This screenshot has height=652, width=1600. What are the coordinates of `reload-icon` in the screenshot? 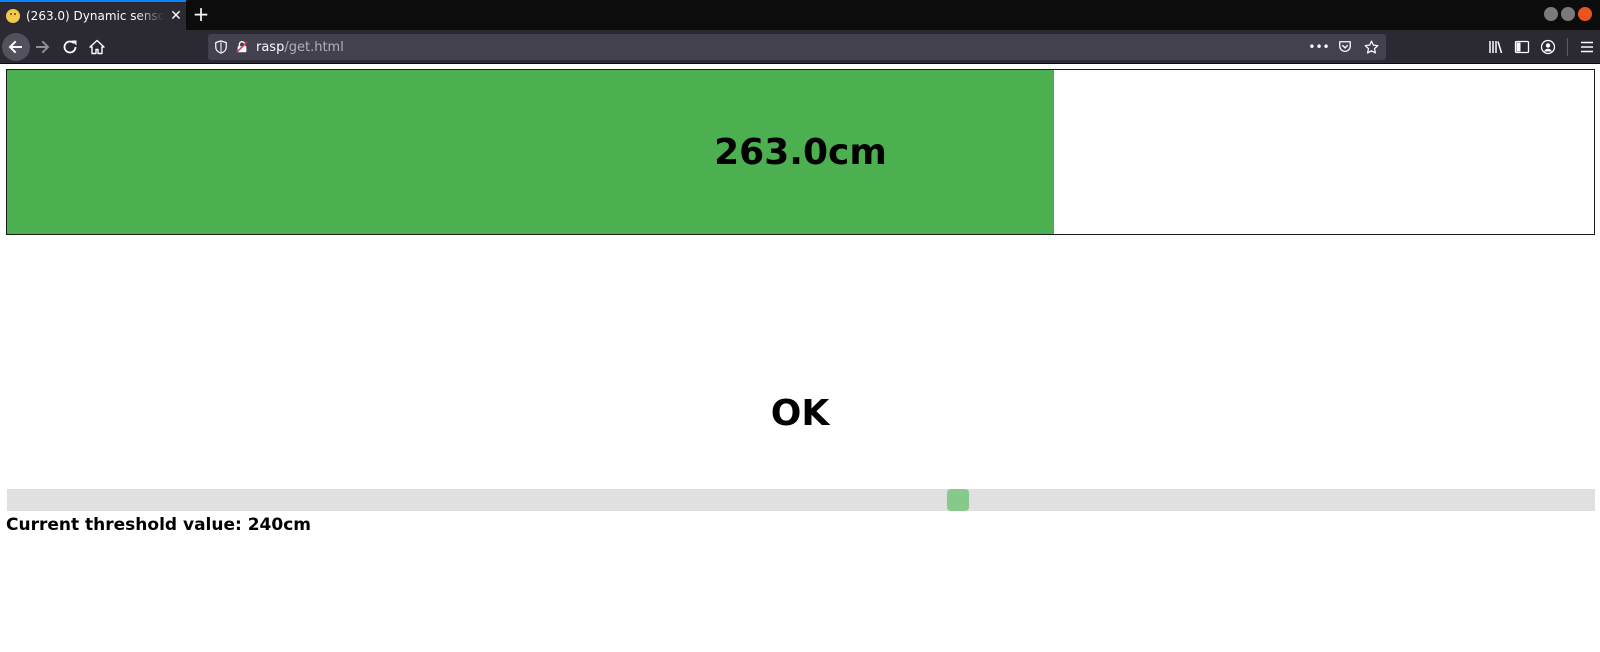 It's located at (70, 47).